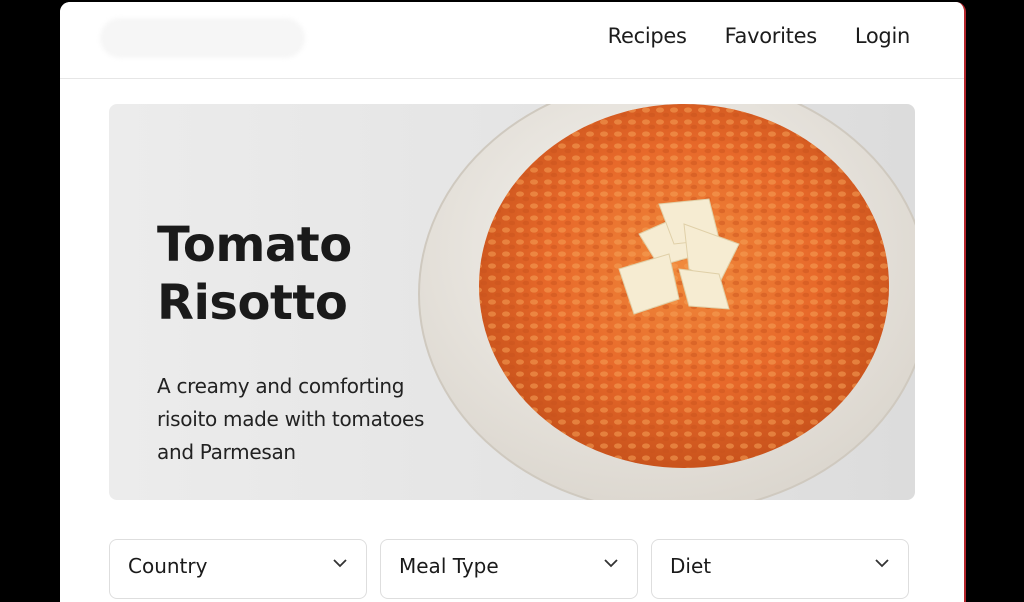 The width and height of the screenshot is (1024, 602). What do you see at coordinates (882, 36) in the screenshot?
I see `nav-link-login: Login` at bounding box center [882, 36].